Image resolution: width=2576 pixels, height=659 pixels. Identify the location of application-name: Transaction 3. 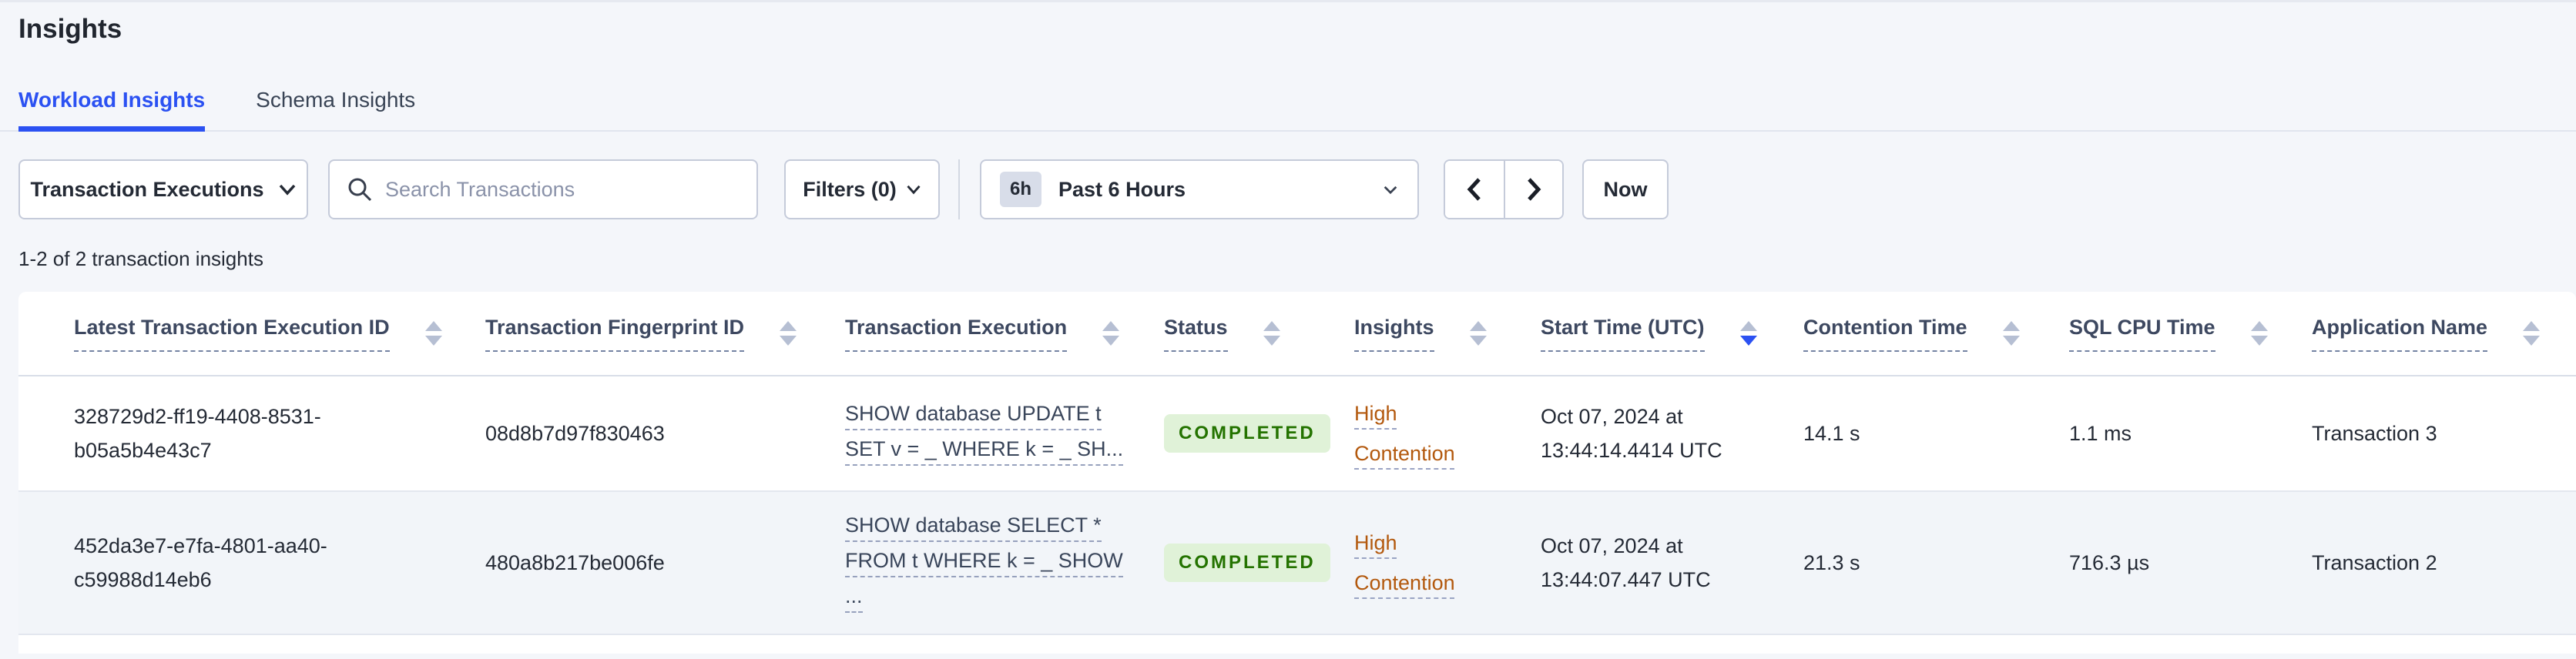
(2374, 433).